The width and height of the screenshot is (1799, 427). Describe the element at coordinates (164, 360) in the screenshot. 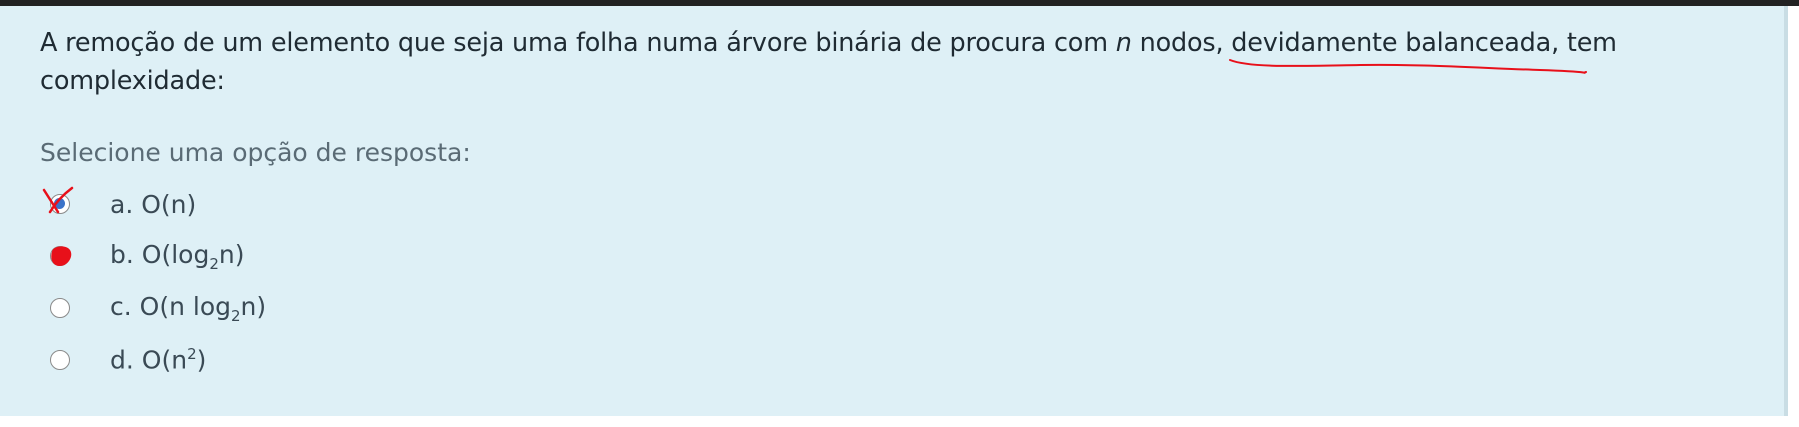

I see `option-d-pre: O(n` at that location.